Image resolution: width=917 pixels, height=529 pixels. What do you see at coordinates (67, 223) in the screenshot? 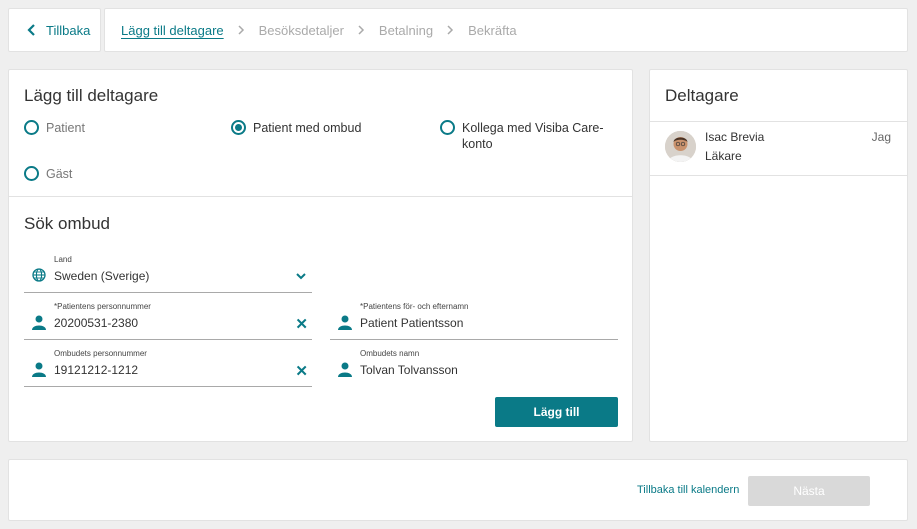
I see `search-proxy-title: Sök ombud` at bounding box center [67, 223].